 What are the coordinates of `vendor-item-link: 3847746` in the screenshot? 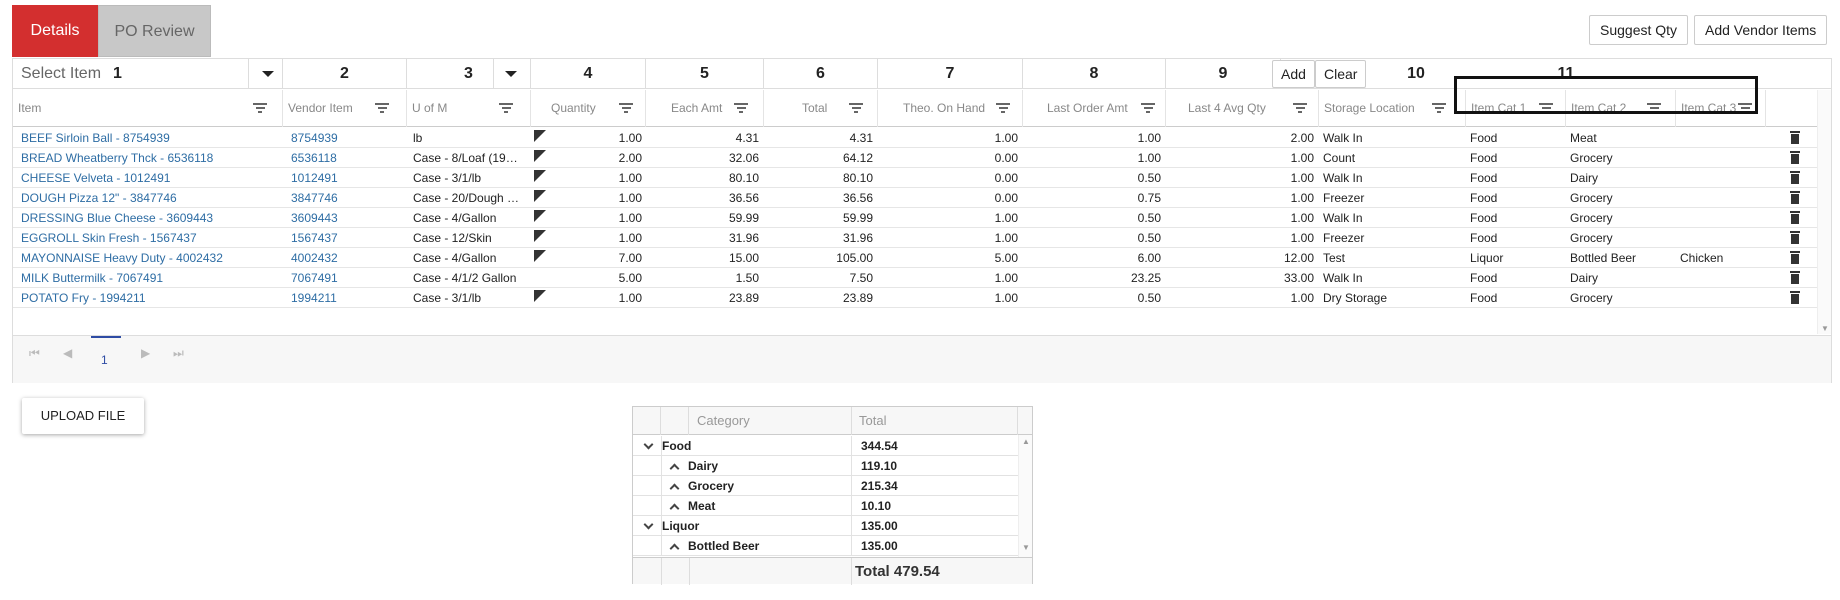 It's located at (346, 198).